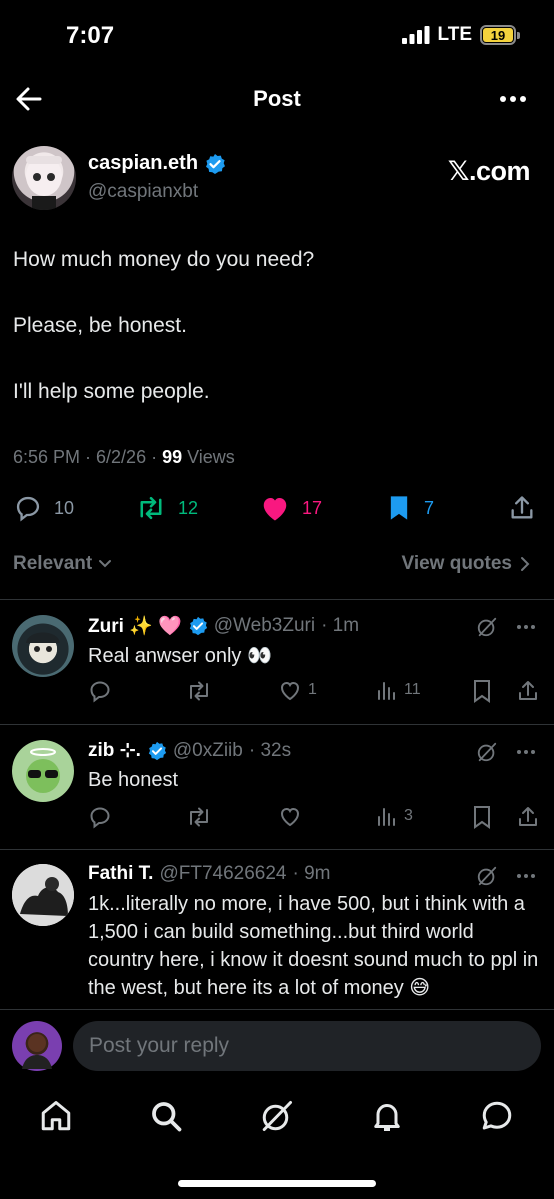  Describe the element at coordinates (314, 819) in the screenshot. I see `reply-action-bar: 3` at that location.